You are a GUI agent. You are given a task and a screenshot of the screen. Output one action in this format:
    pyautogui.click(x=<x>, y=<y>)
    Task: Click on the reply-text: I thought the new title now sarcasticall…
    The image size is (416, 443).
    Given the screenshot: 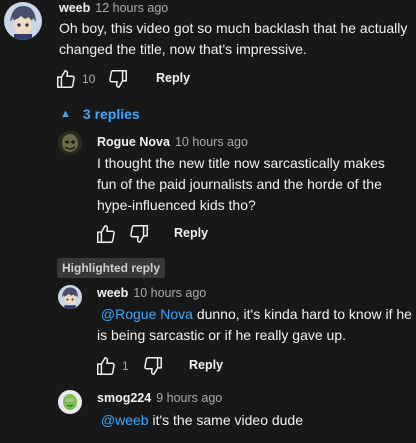 What is the action you would take?
    pyautogui.click(x=241, y=184)
    